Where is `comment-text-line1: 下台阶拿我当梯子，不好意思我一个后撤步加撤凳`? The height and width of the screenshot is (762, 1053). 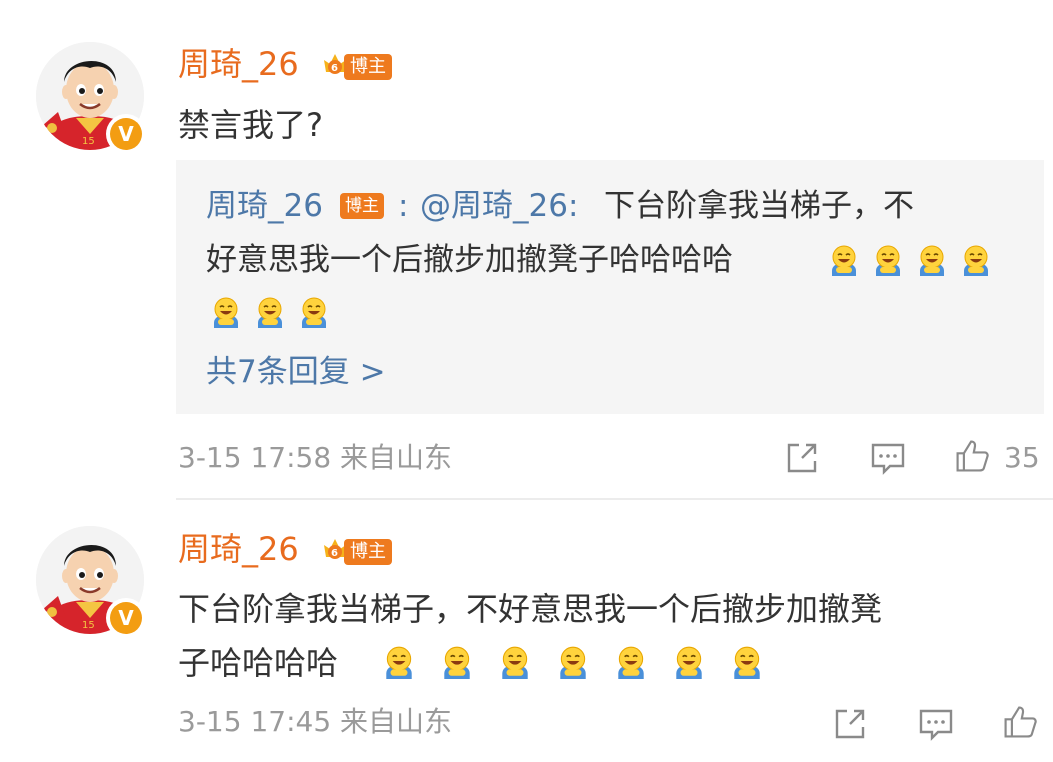
comment-text-line1: 下台阶拿我当梯子，不好意思我一个后撤步加撤凳 is located at coordinates (530, 609).